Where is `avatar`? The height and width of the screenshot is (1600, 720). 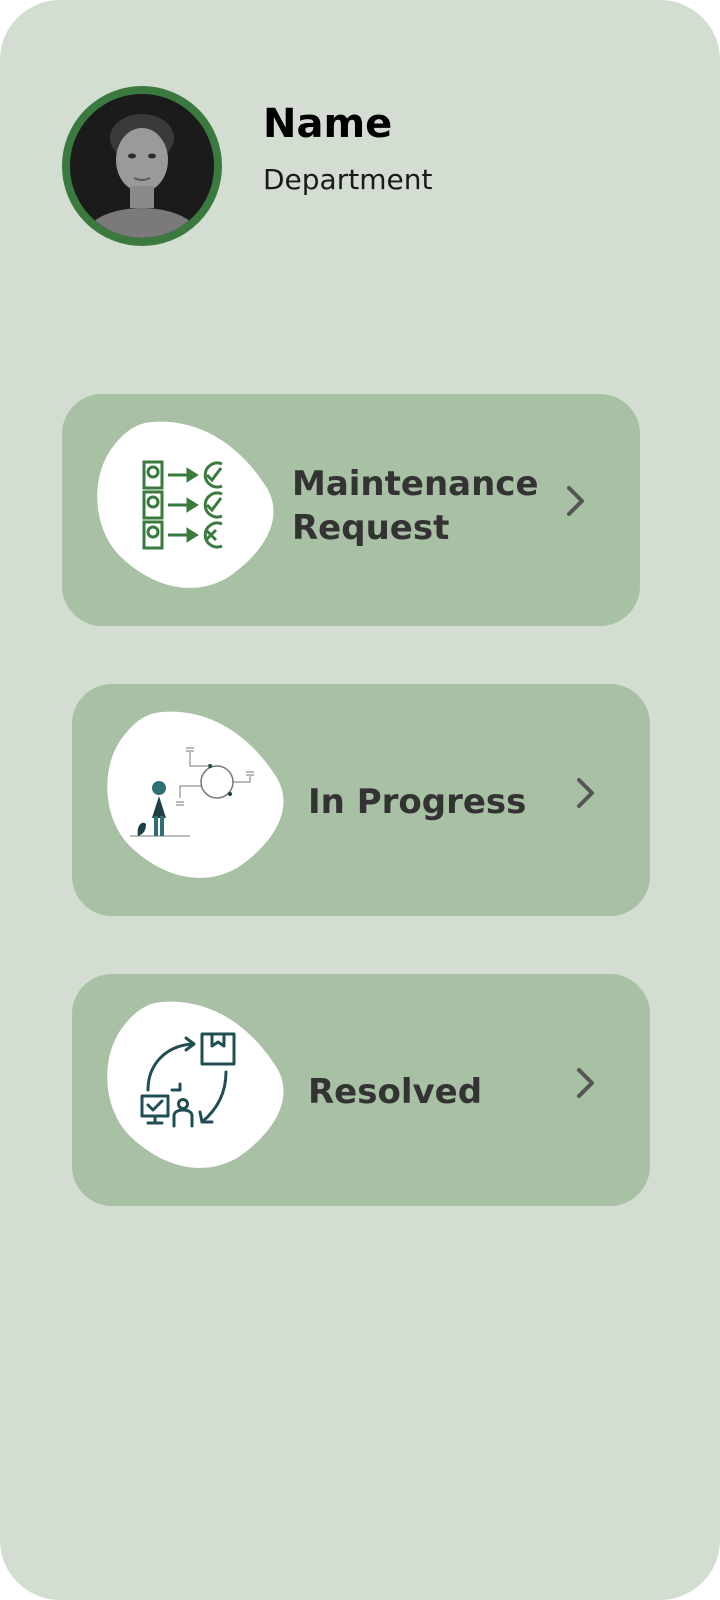 avatar is located at coordinates (142, 166).